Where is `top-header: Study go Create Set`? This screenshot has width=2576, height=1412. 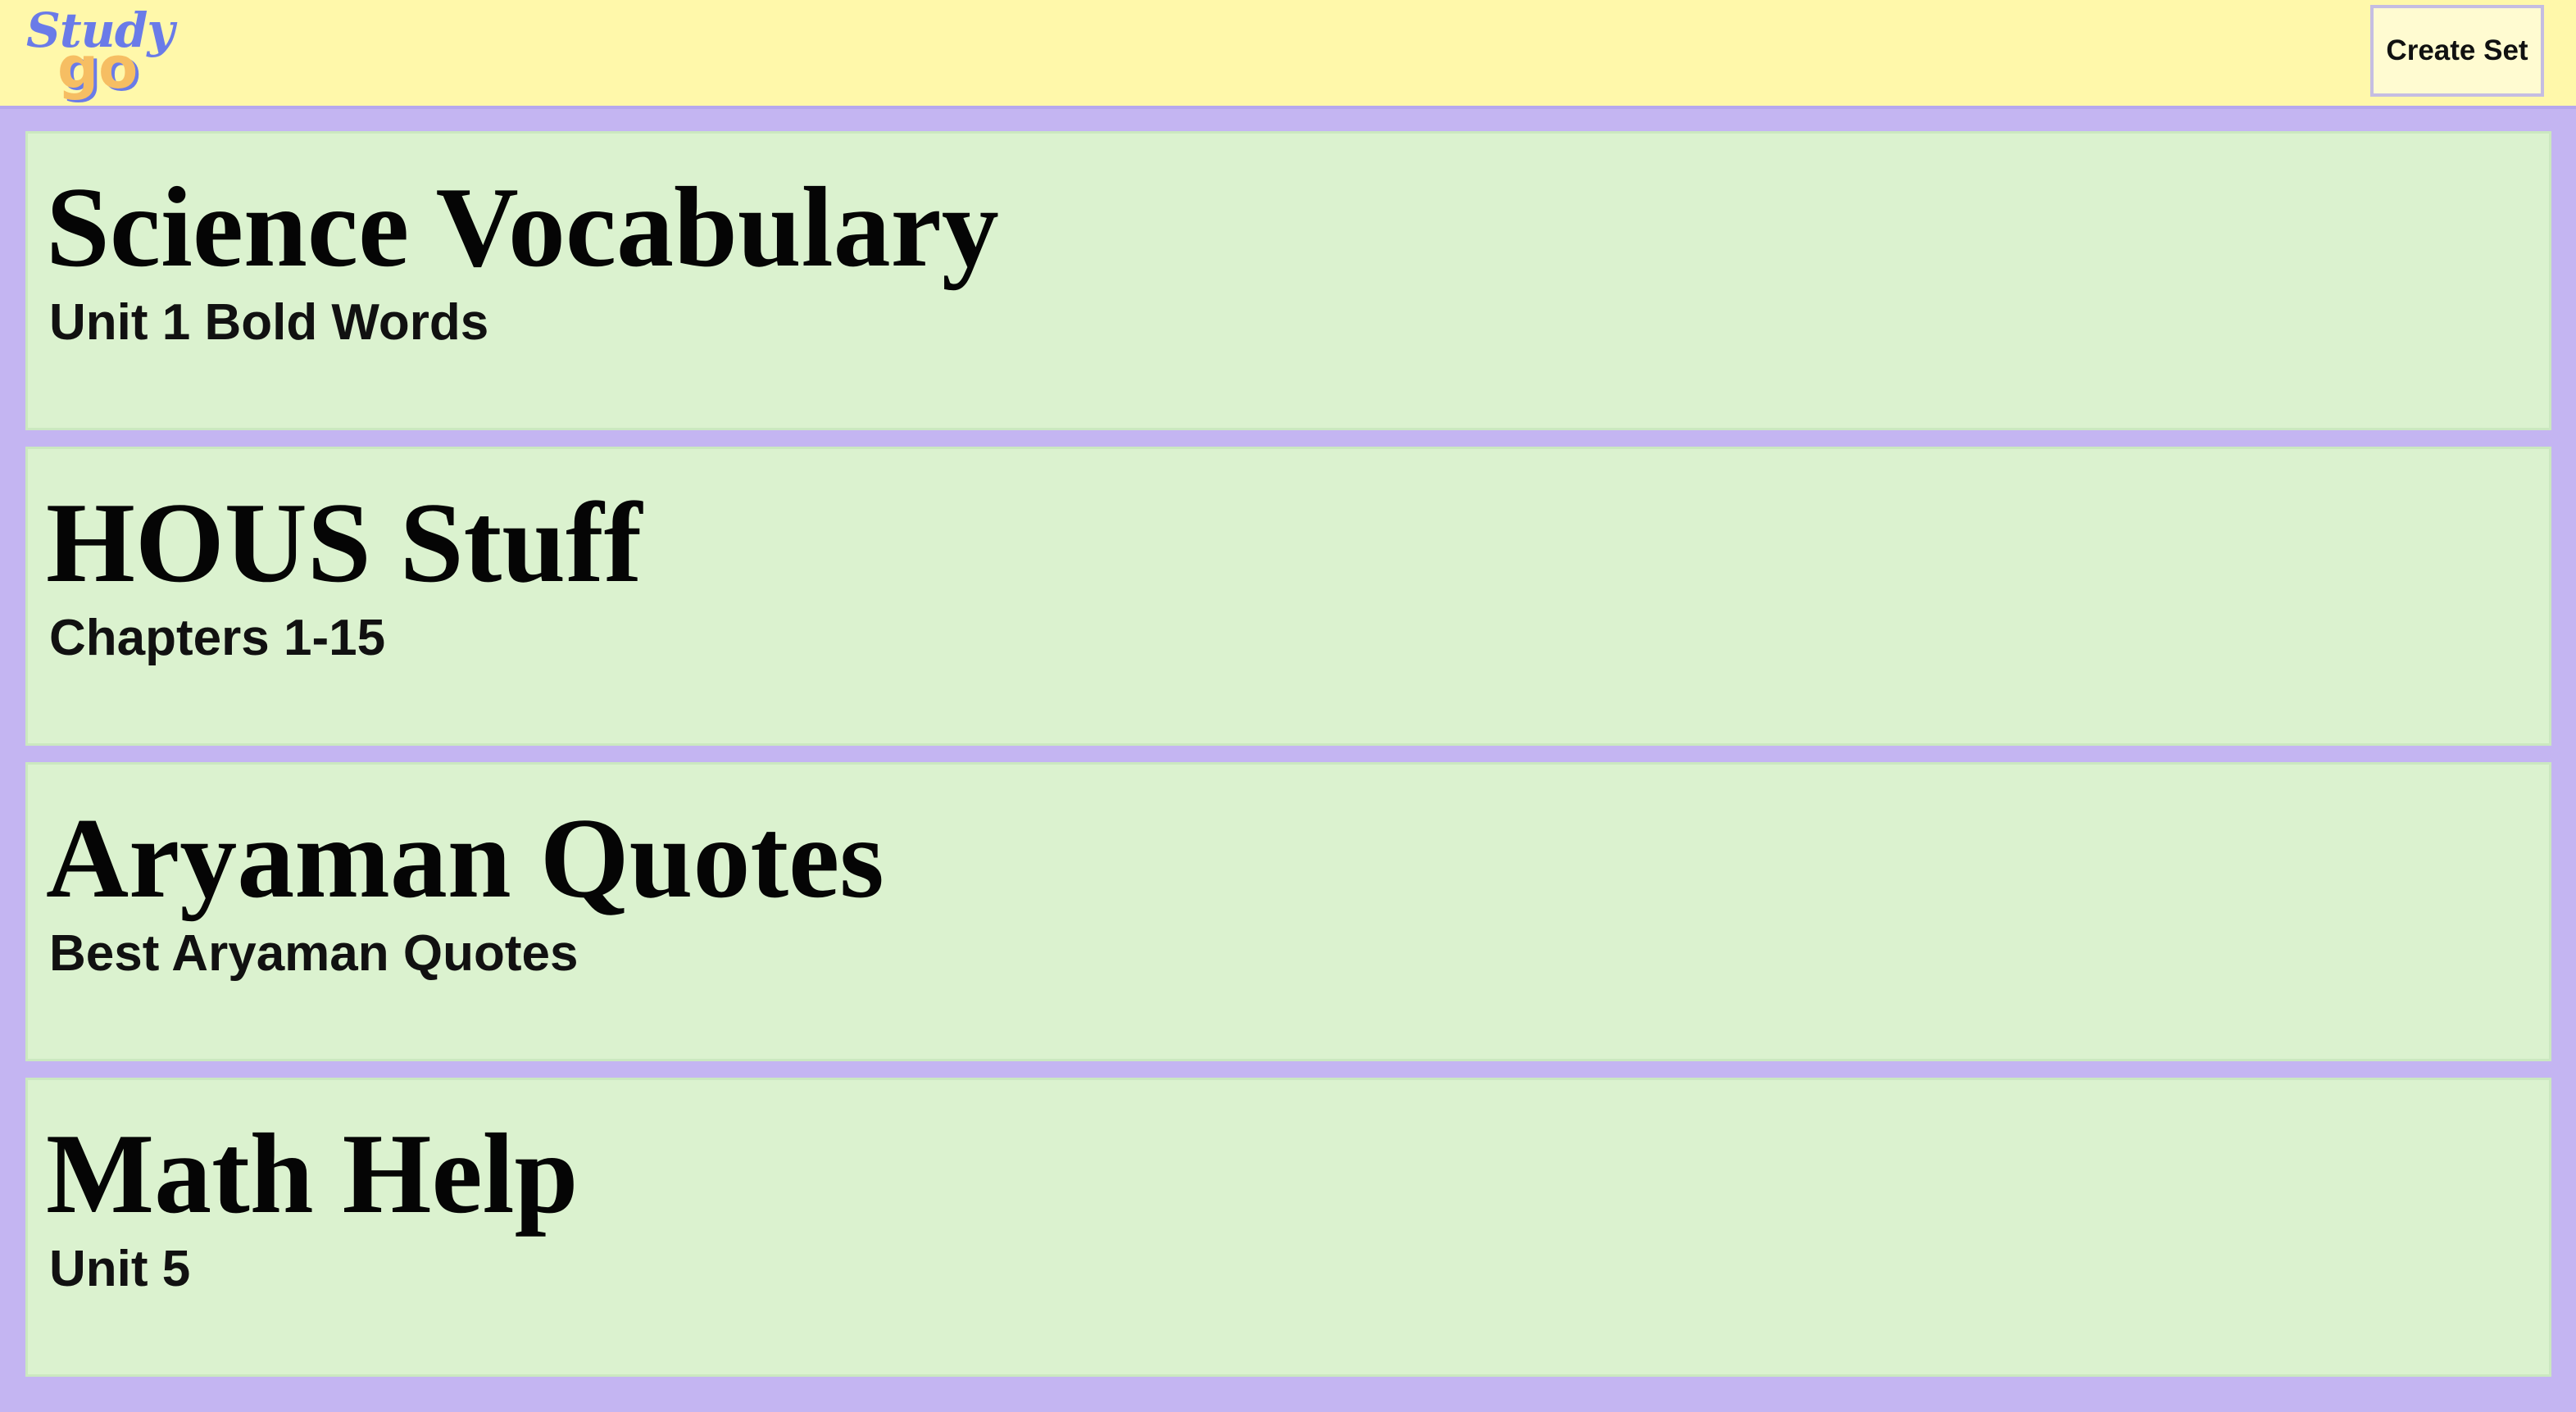 top-header: Study go Create Set is located at coordinates (1288, 55).